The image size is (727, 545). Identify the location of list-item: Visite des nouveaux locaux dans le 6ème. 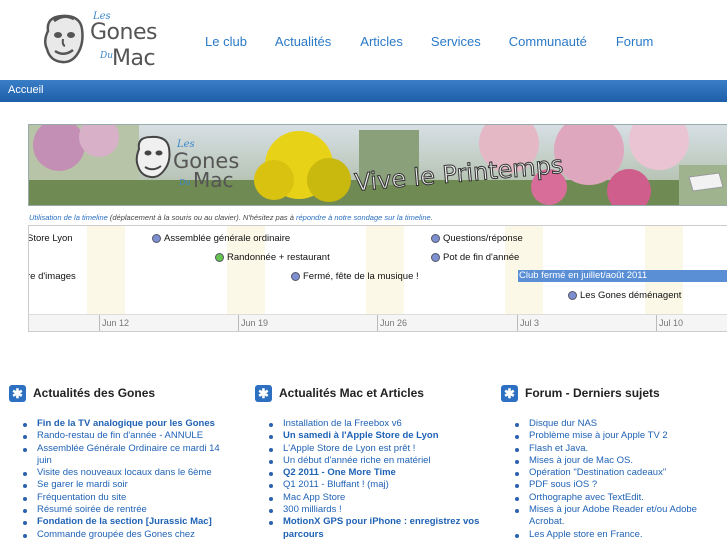
(128, 473).